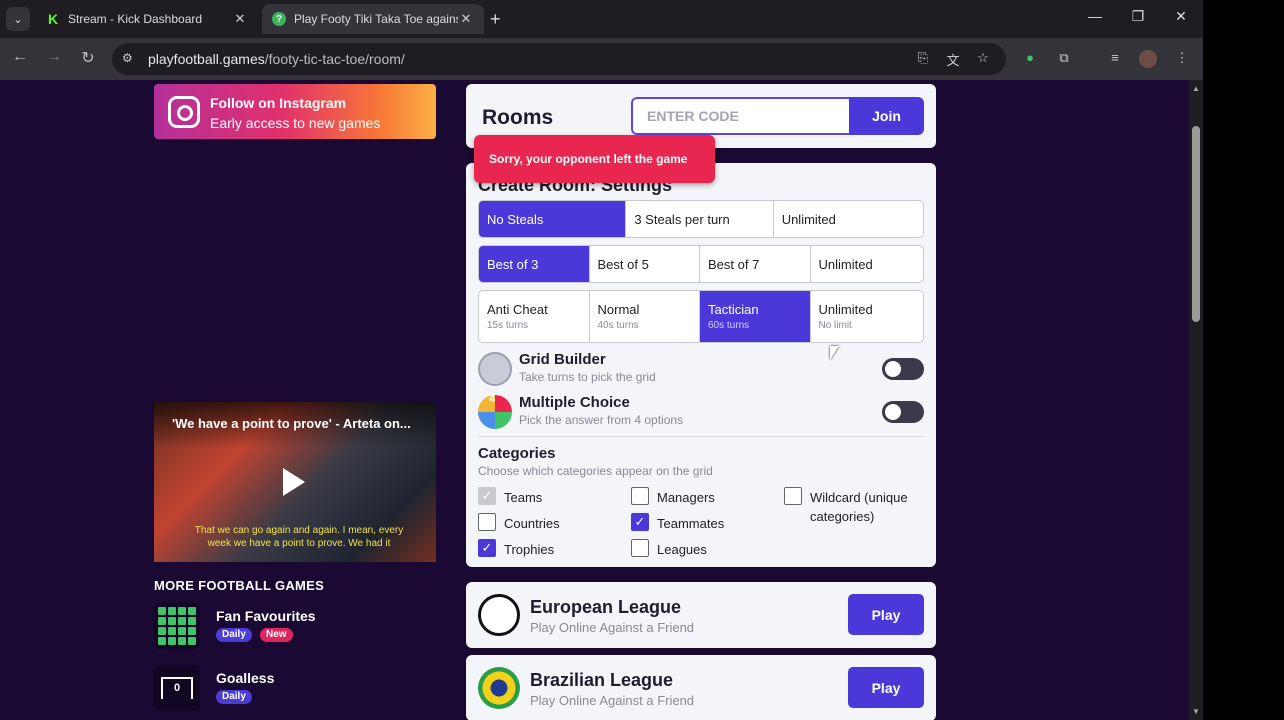 This screenshot has height=720, width=1284. Describe the element at coordinates (606, 607) in the screenshot. I see `league-name: European League` at that location.